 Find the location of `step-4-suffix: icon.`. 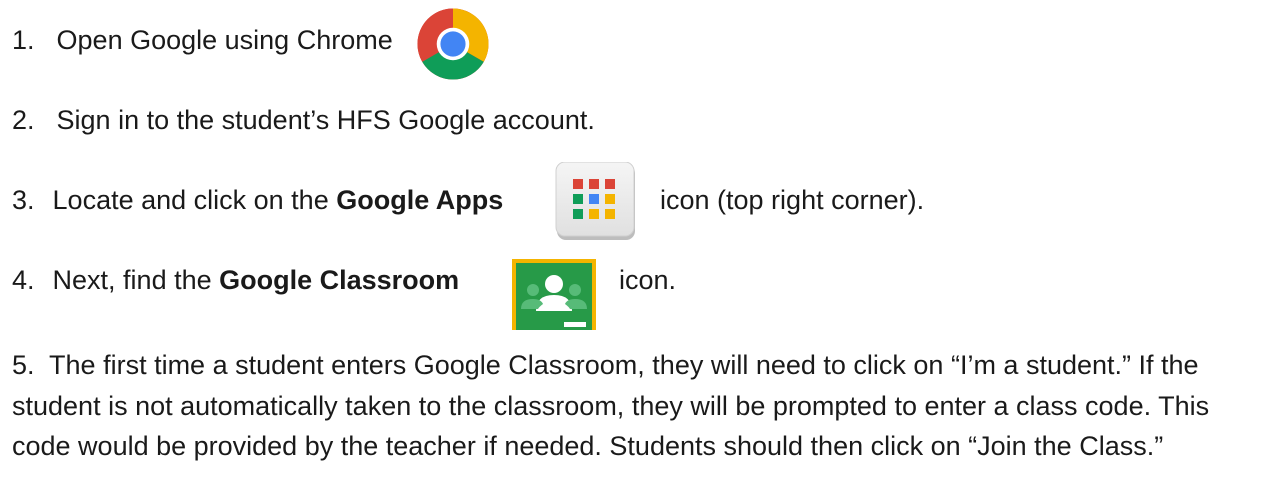

step-4-suffix: icon. is located at coordinates (647, 280).